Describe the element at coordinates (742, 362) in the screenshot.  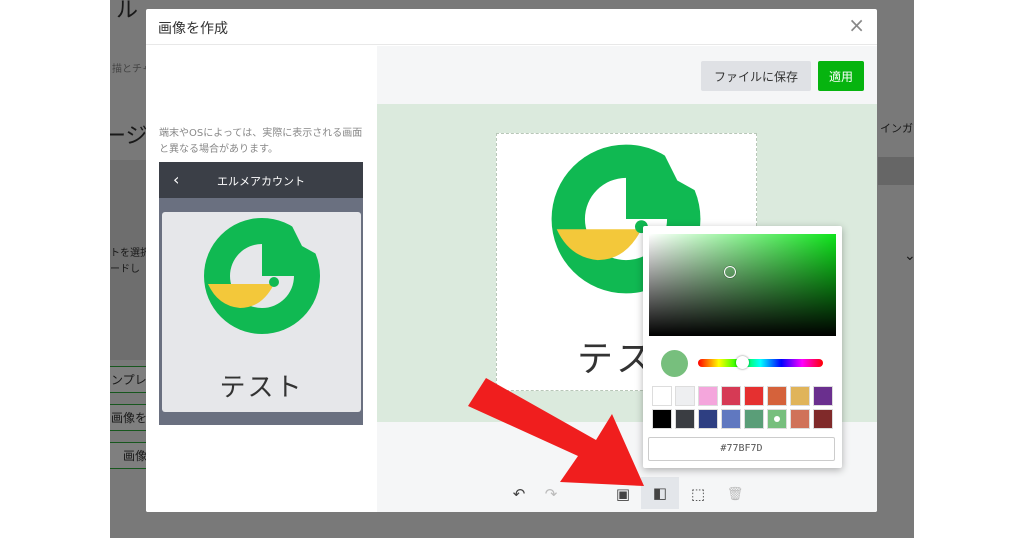
I see `hue-slider-handle` at that location.